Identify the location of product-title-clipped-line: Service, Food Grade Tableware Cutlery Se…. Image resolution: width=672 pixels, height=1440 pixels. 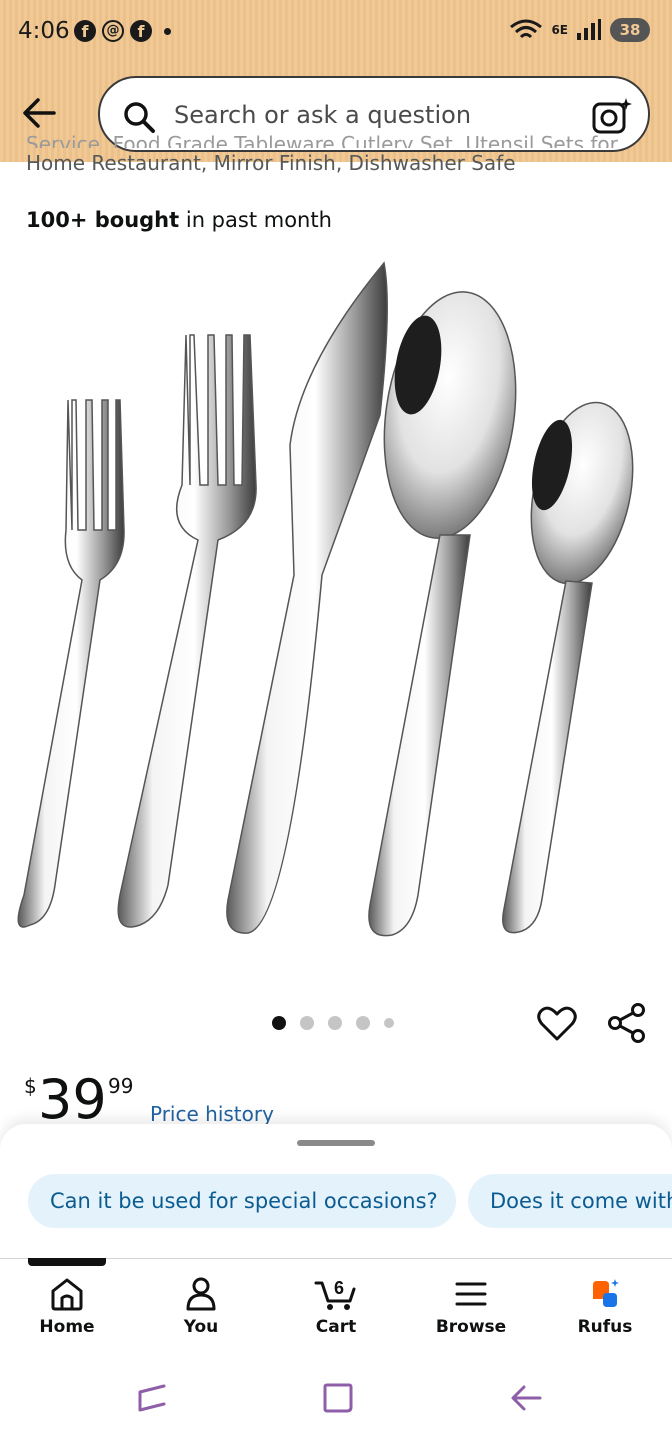
(322, 140).